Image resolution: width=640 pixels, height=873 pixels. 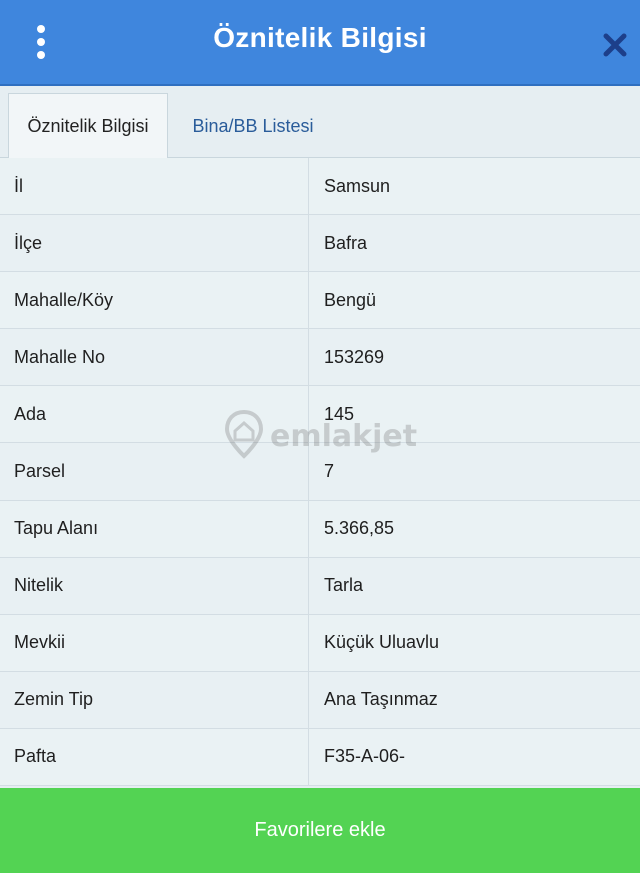 What do you see at coordinates (18, 185) in the screenshot?
I see `row-label: İl` at bounding box center [18, 185].